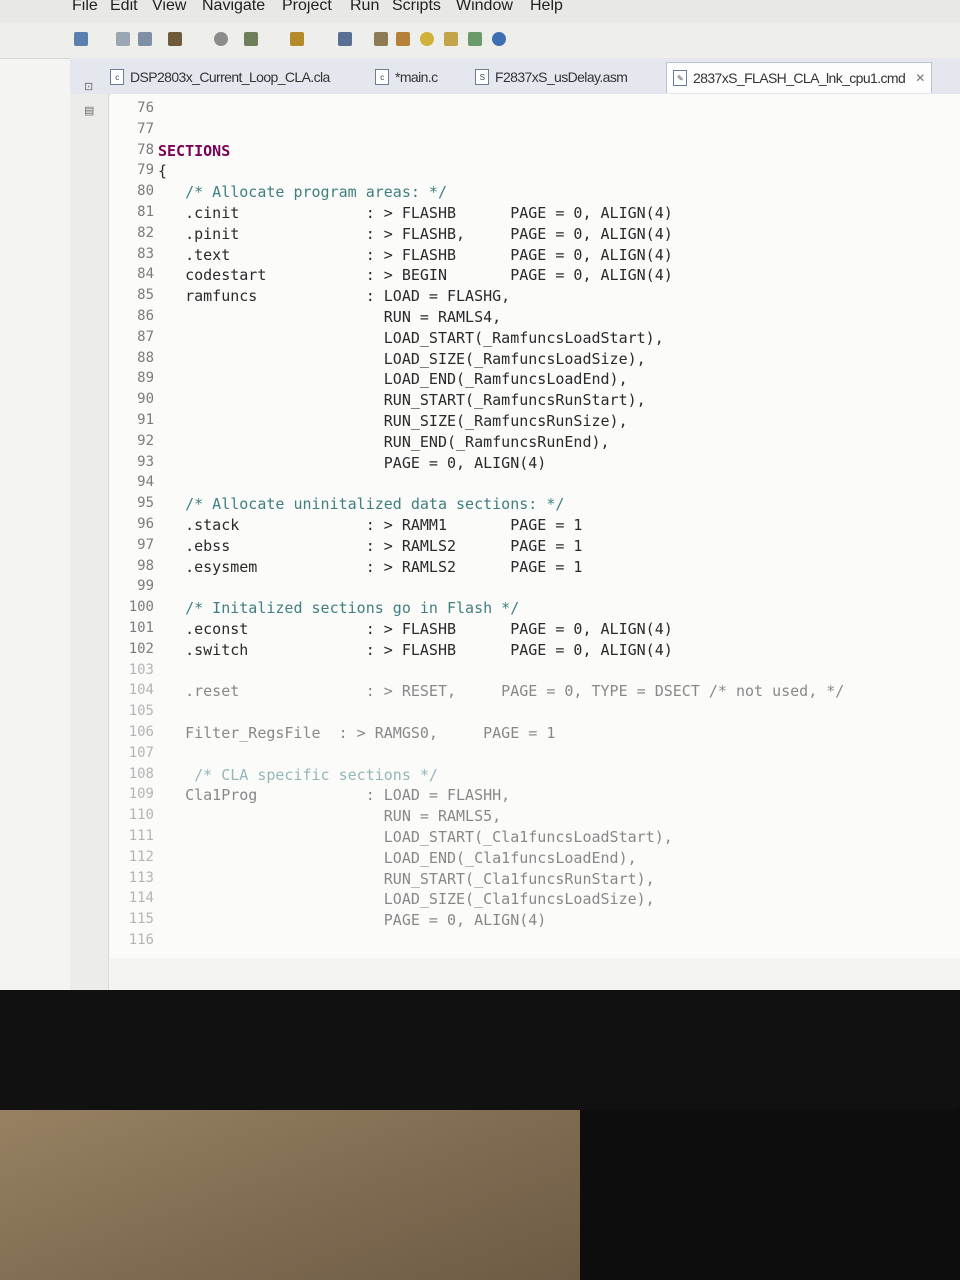 The width and height of the screenshot is (960, 1280). I want to click on line-number: 91, so click(145, 420).